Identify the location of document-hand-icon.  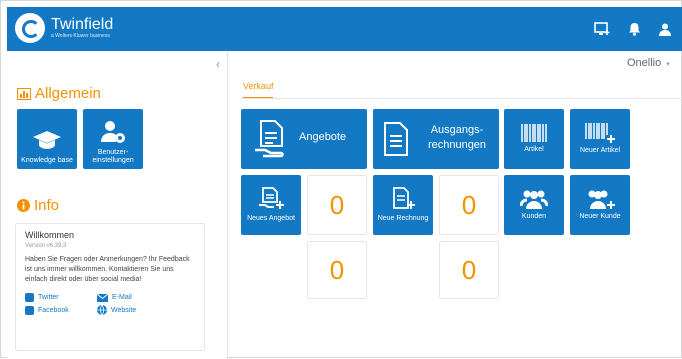
(269, 139).